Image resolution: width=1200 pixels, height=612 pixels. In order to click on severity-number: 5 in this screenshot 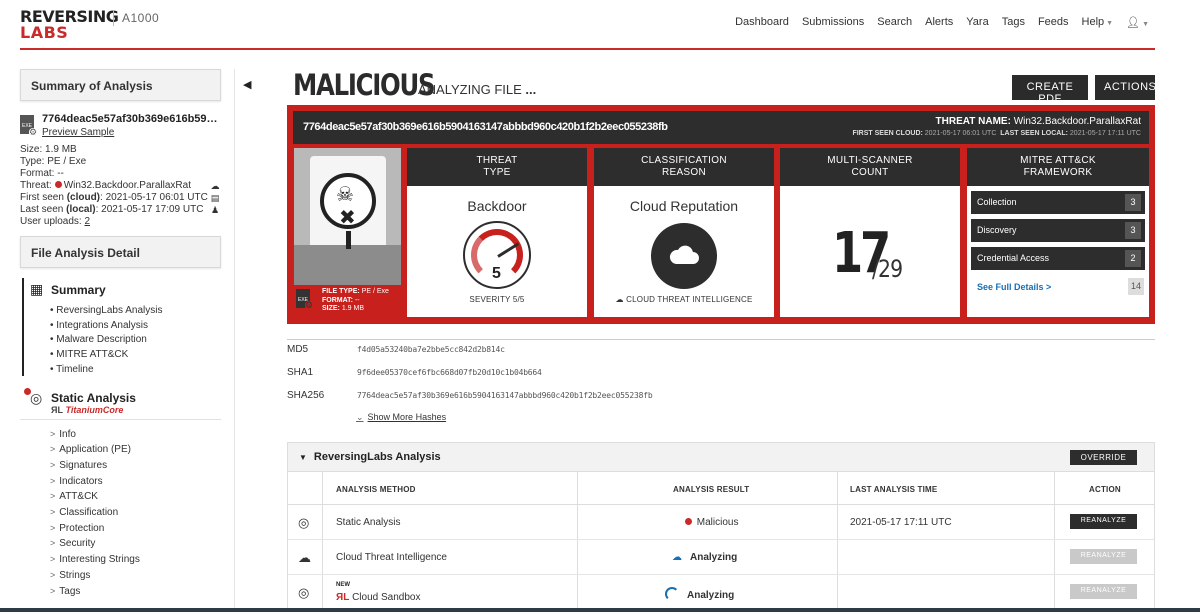, I will do `click(496, 273)`.